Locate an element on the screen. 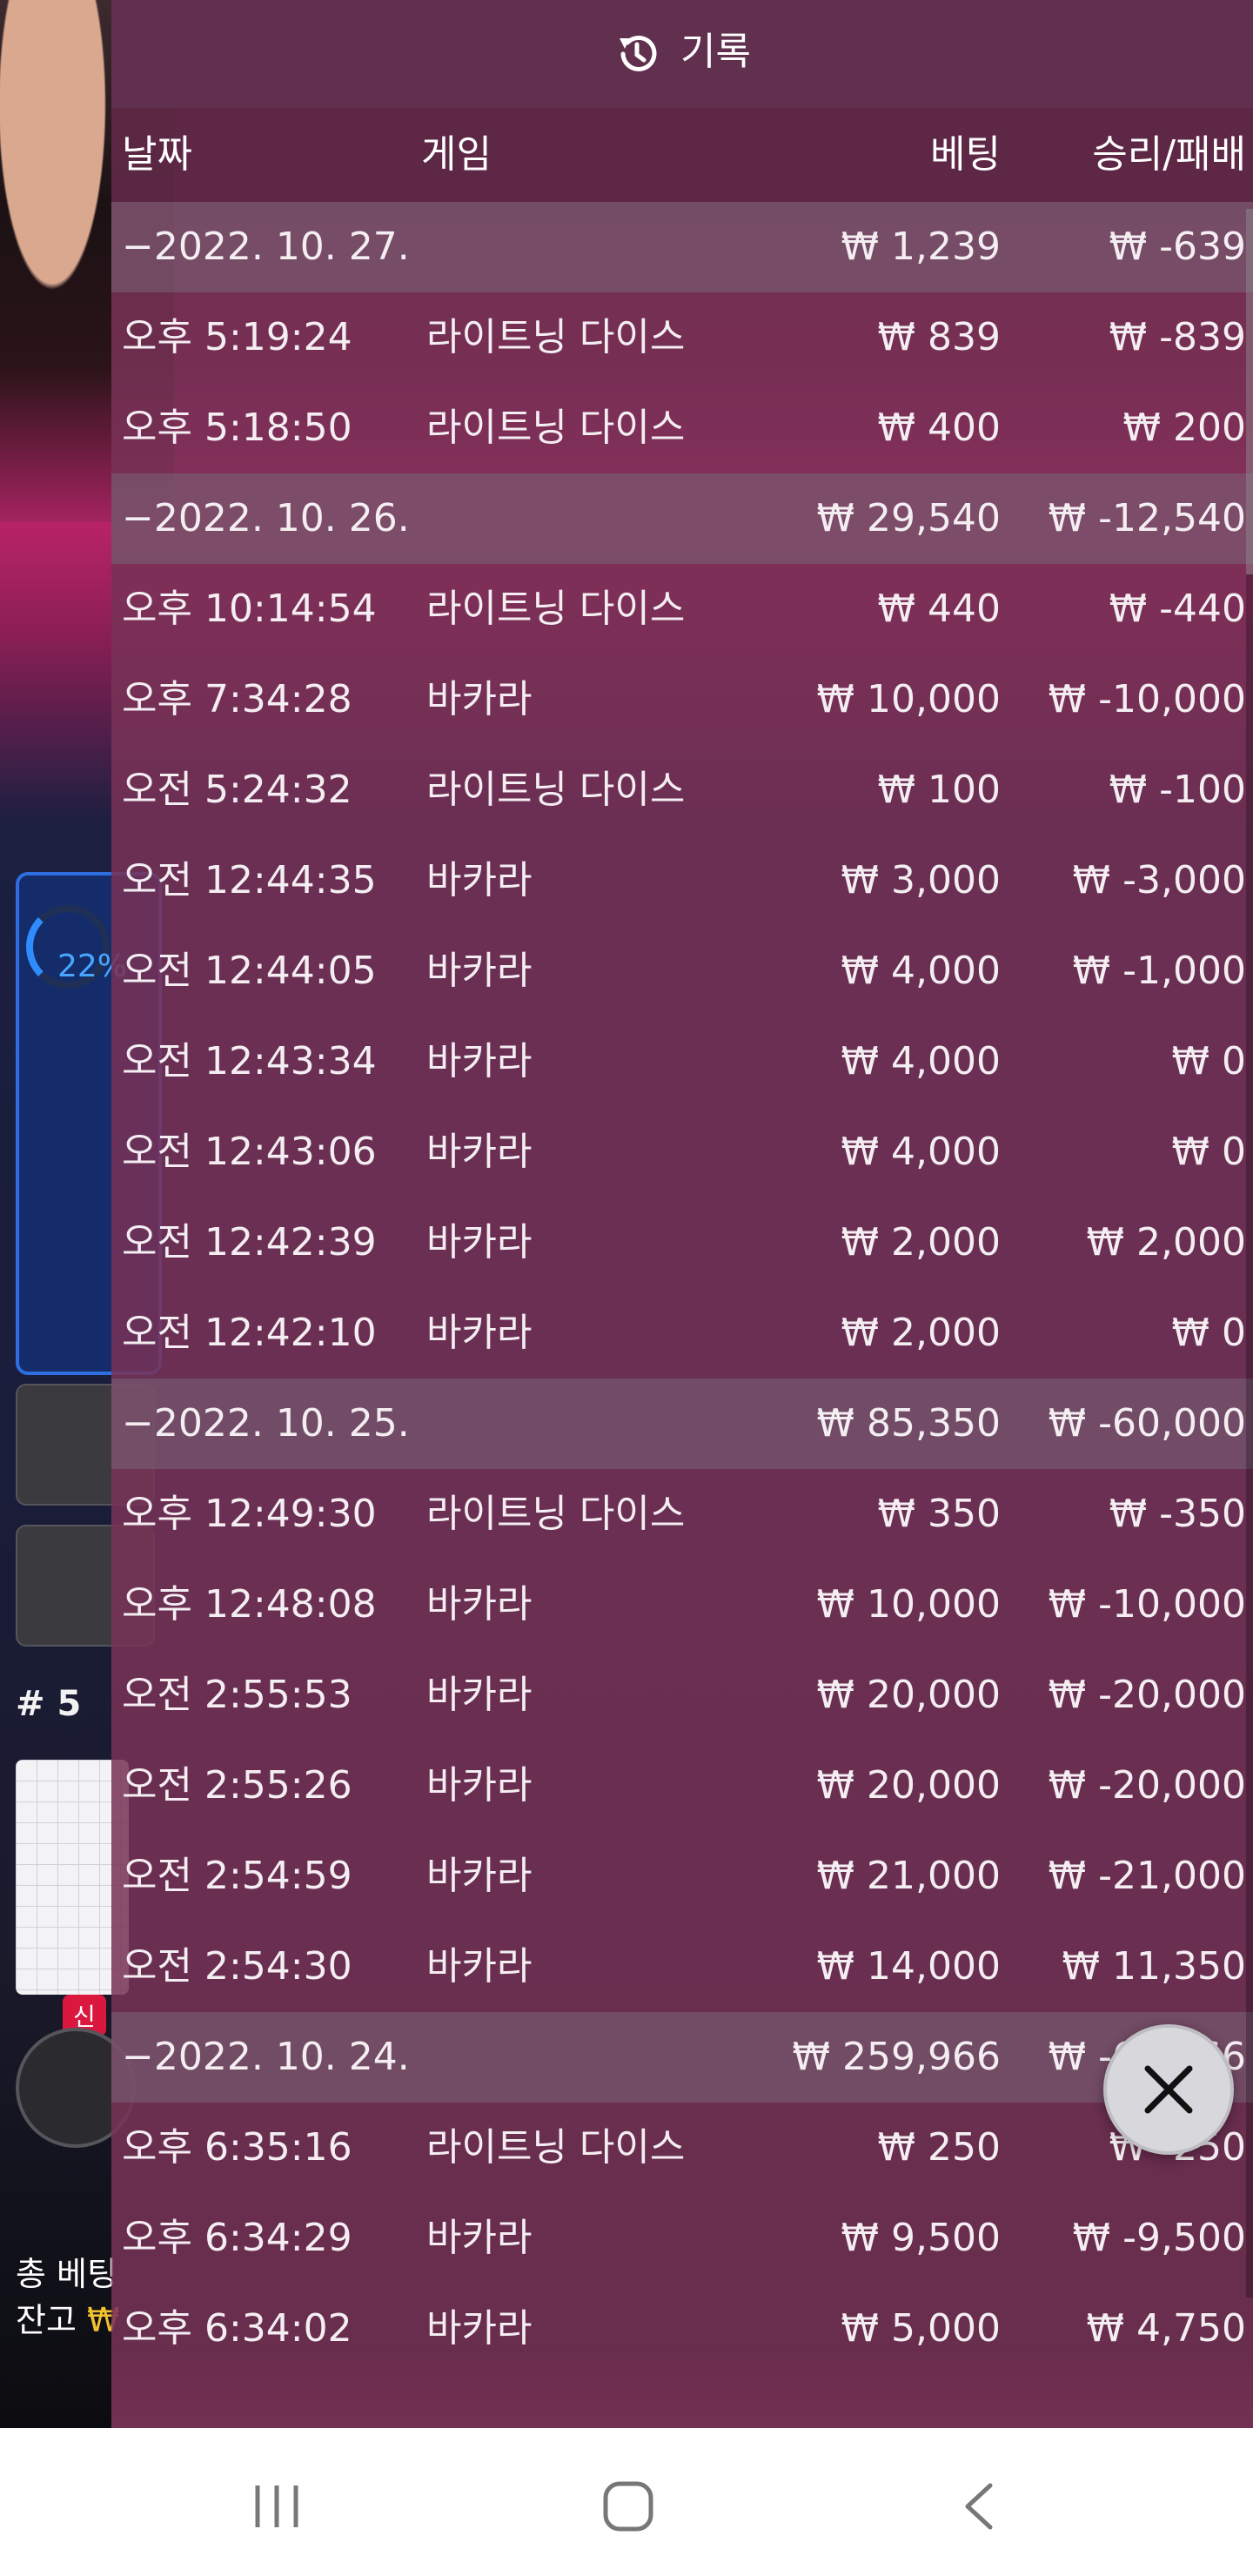  row-win-loss: ₩ -440 is located at coordinates (1177, 609).